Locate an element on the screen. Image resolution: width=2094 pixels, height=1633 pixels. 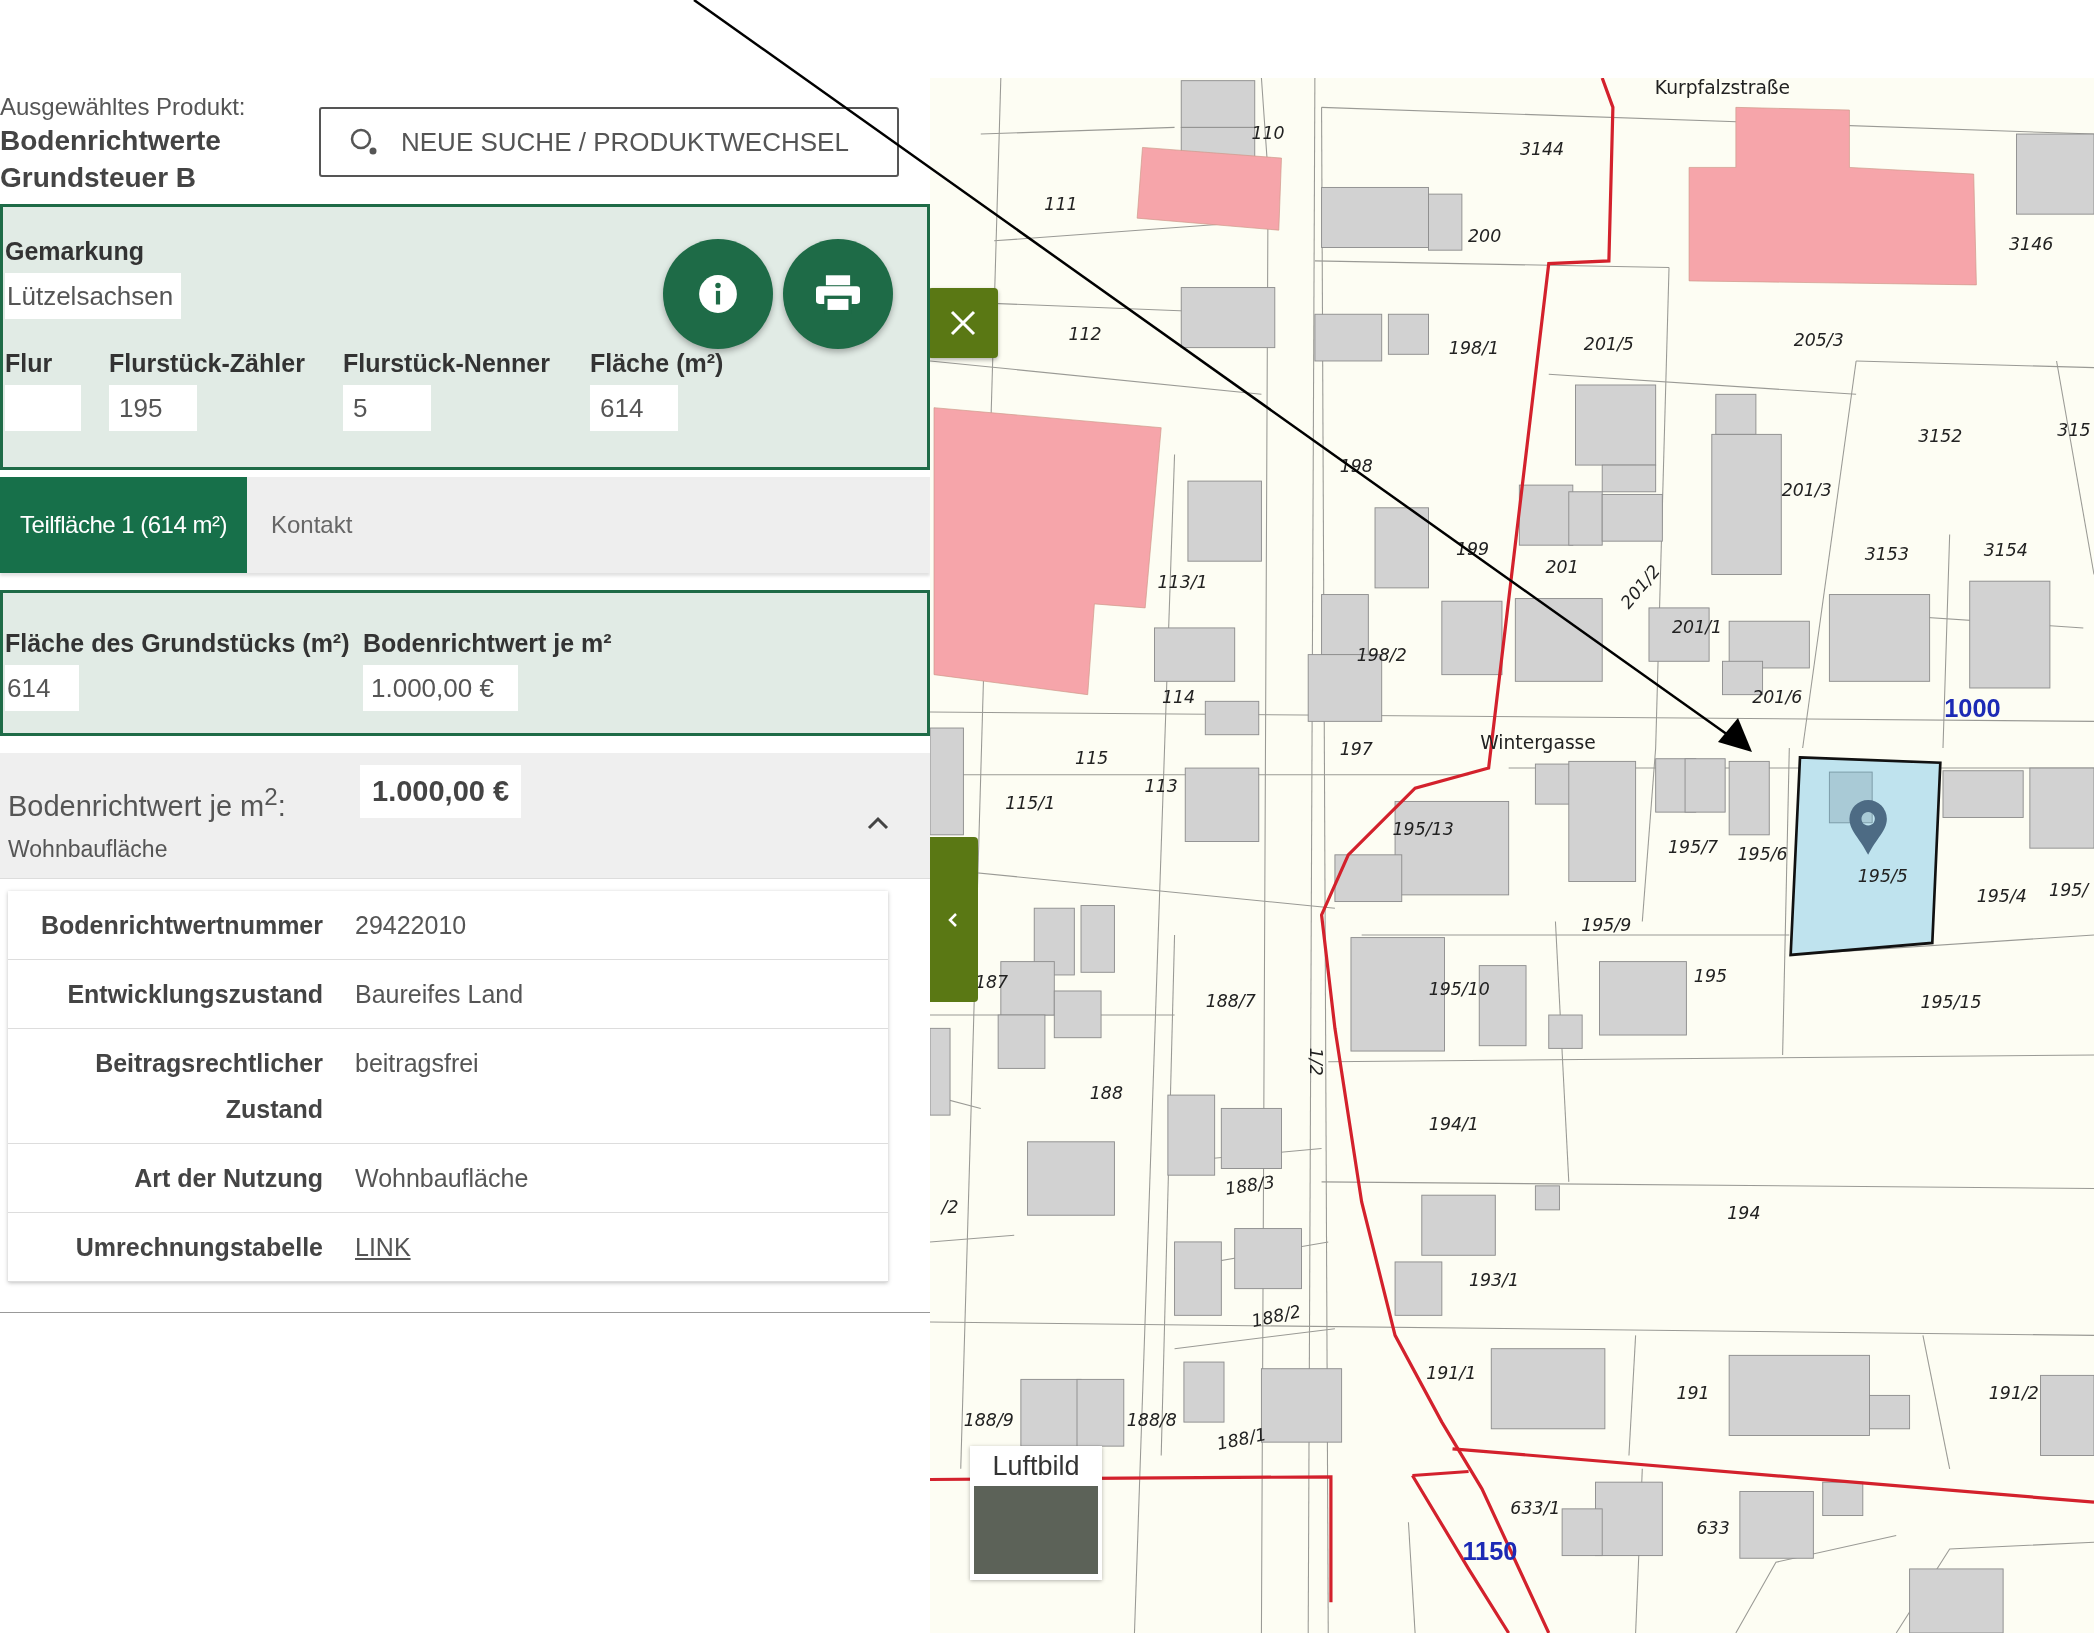
parcel-number: 195/13 is located at coordinates (1423, 828).